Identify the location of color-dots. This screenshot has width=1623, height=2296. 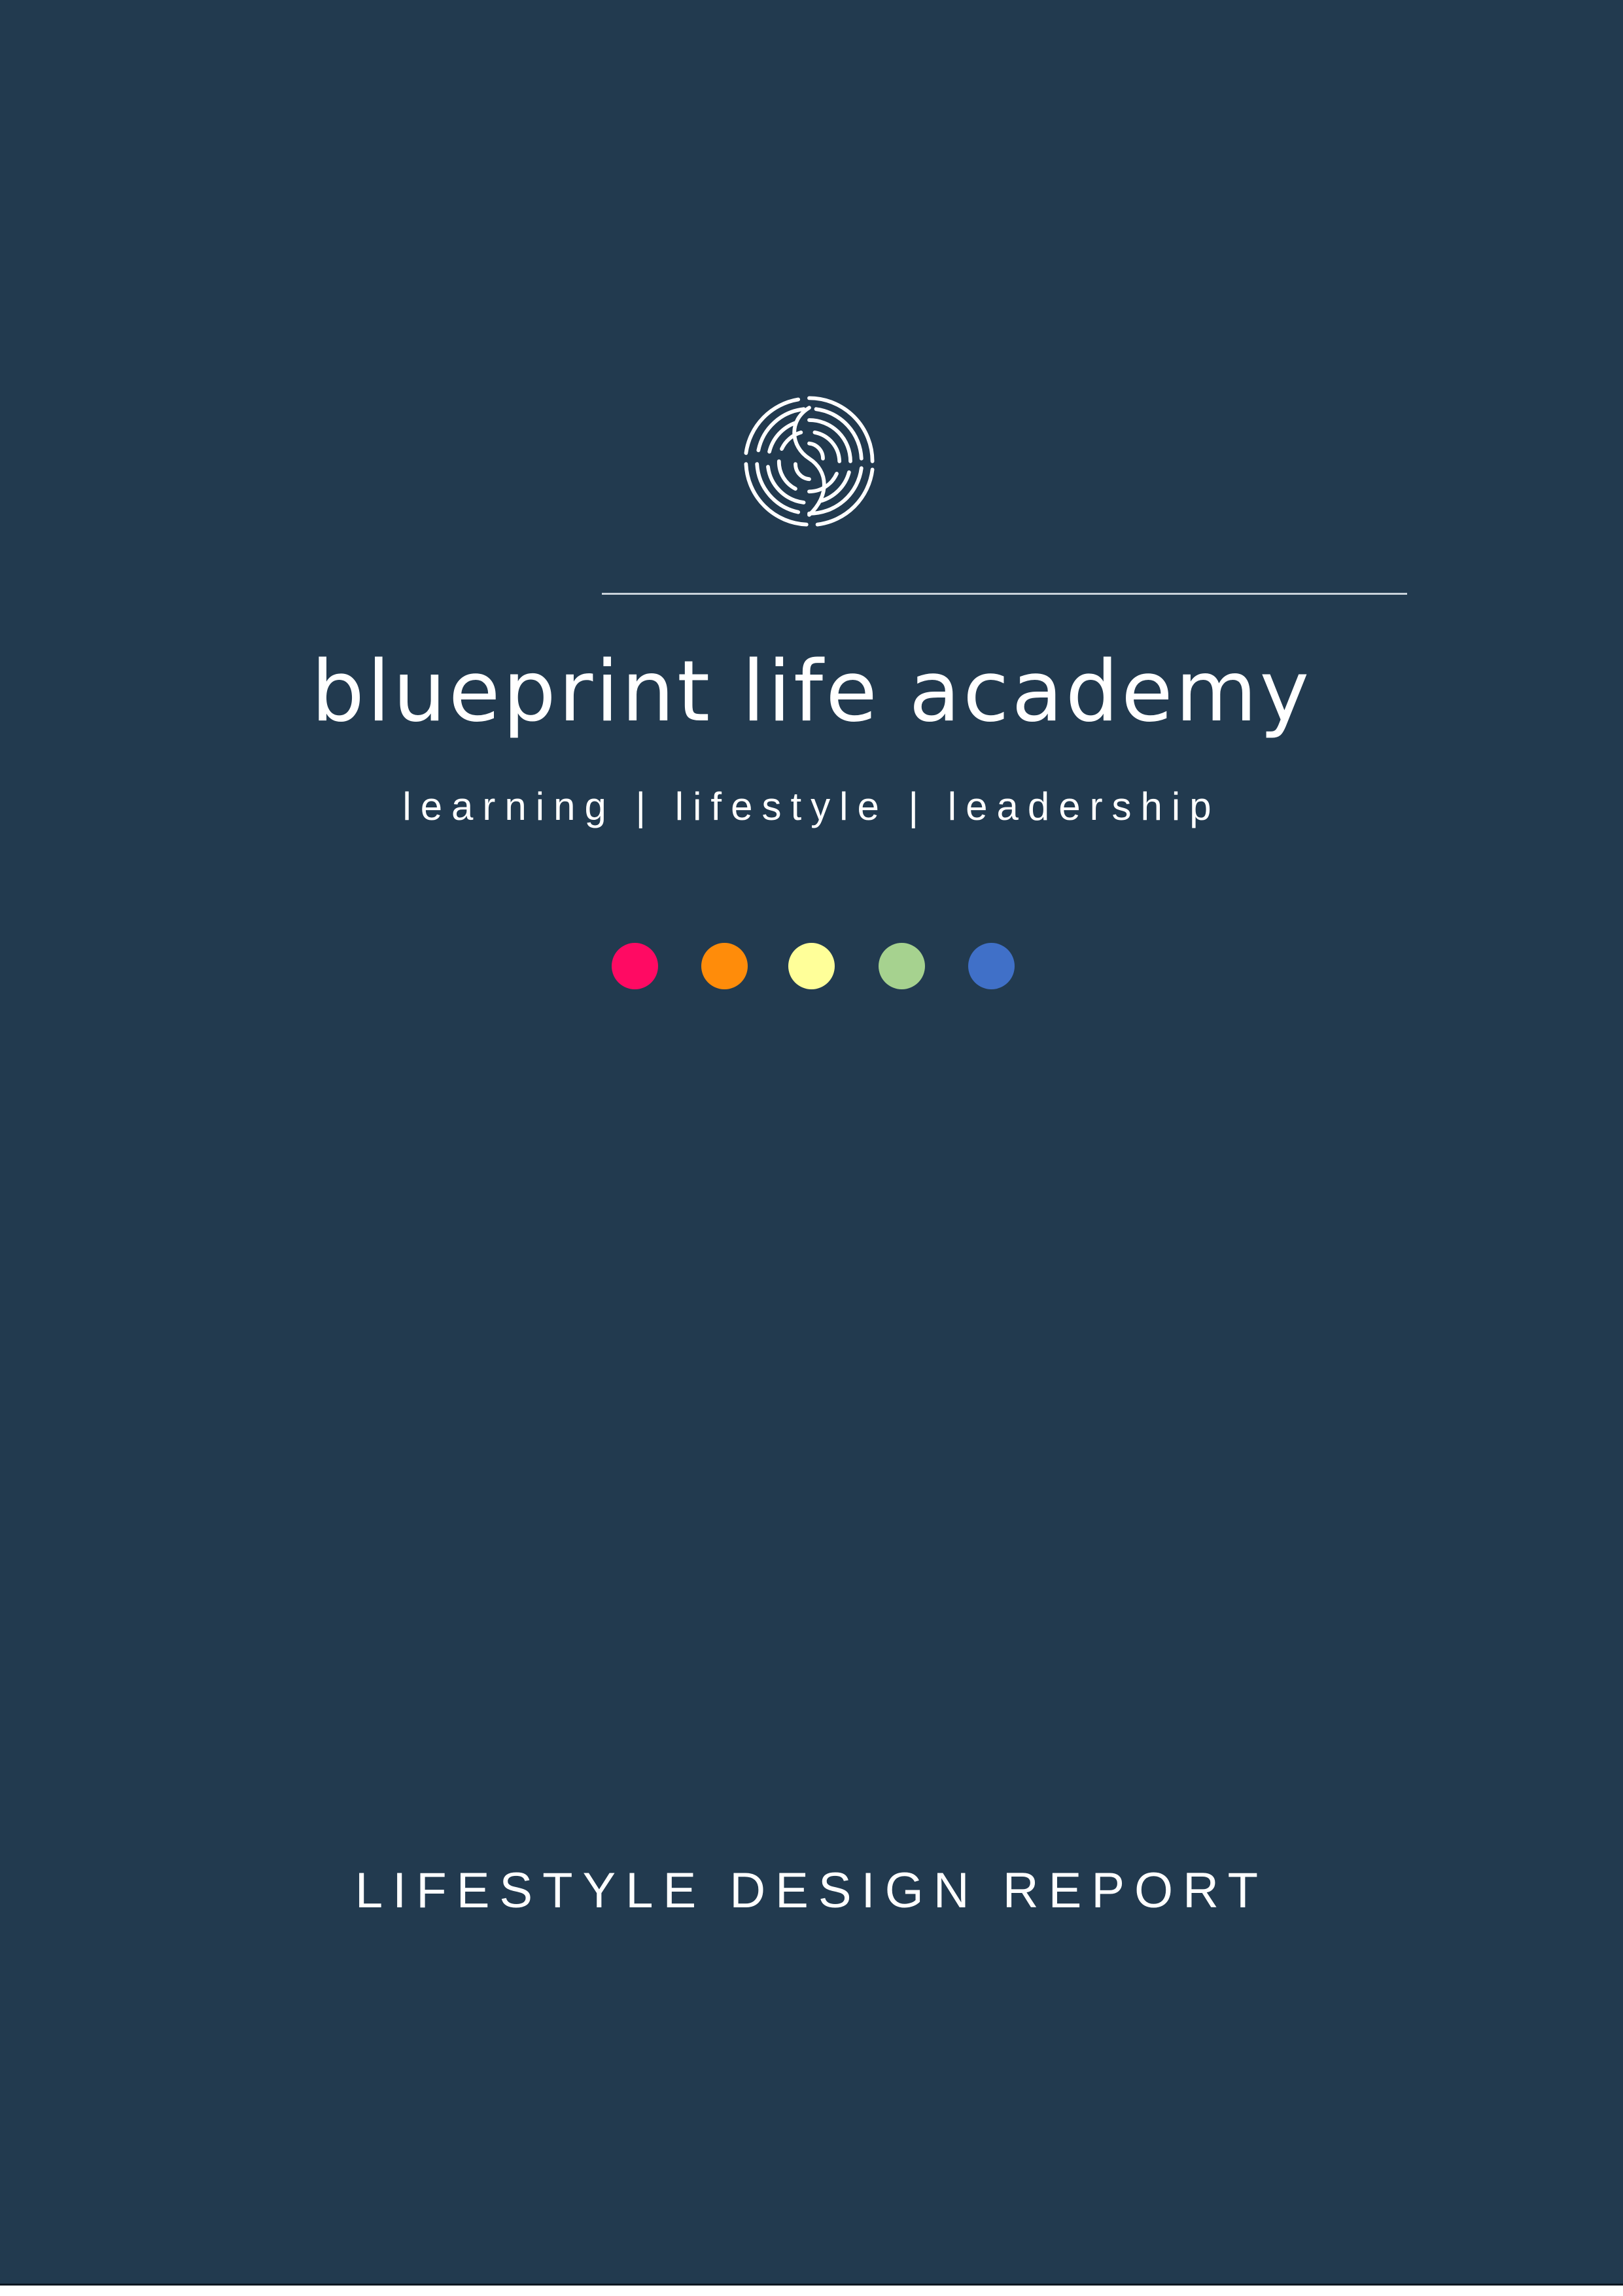
(814, 966).